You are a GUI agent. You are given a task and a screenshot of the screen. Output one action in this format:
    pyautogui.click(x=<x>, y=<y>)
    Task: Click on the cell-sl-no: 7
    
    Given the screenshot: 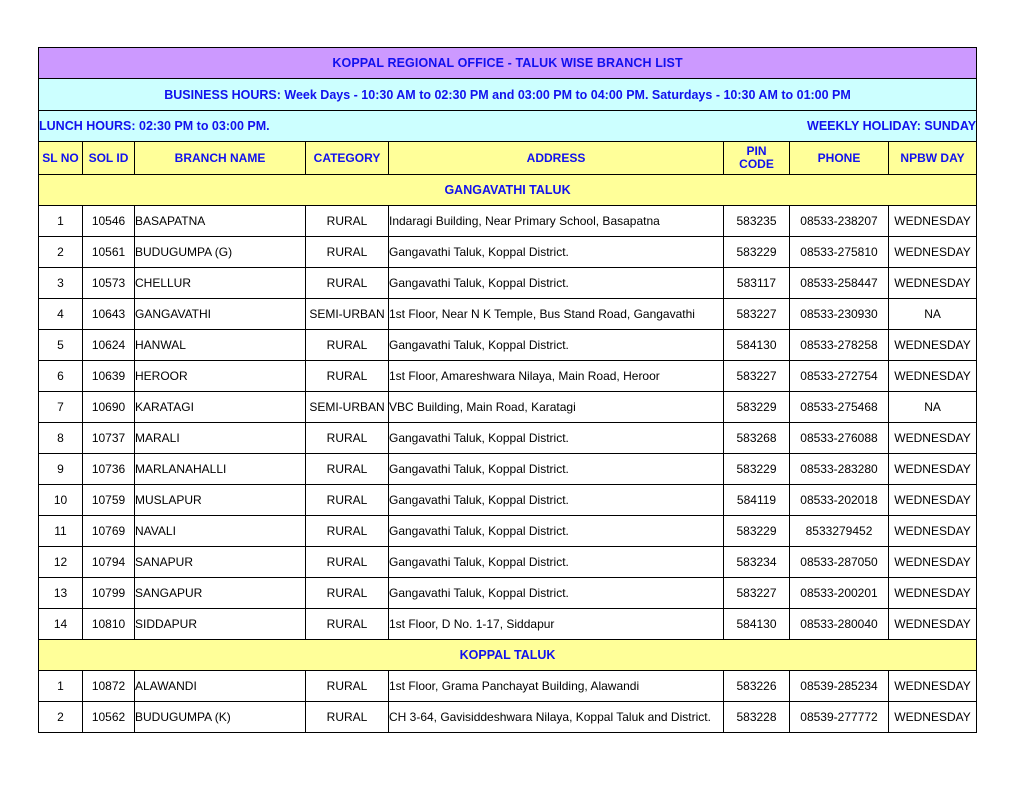 What is the action you would take?
    pyautogui.click(x=60, y=407)
    